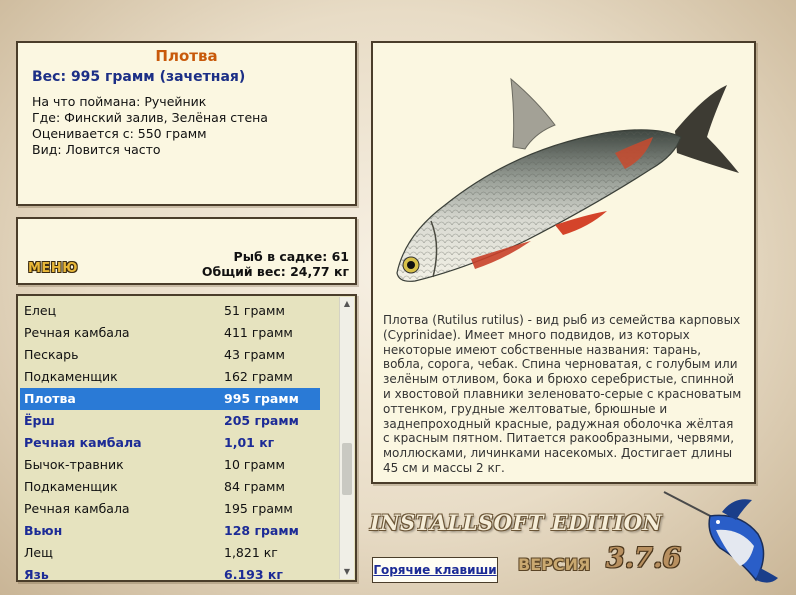 The width and height of the screenshot is (796, 595). I want to click on catch-row: Подкаменщик 162 грамм, so click(170, 377).